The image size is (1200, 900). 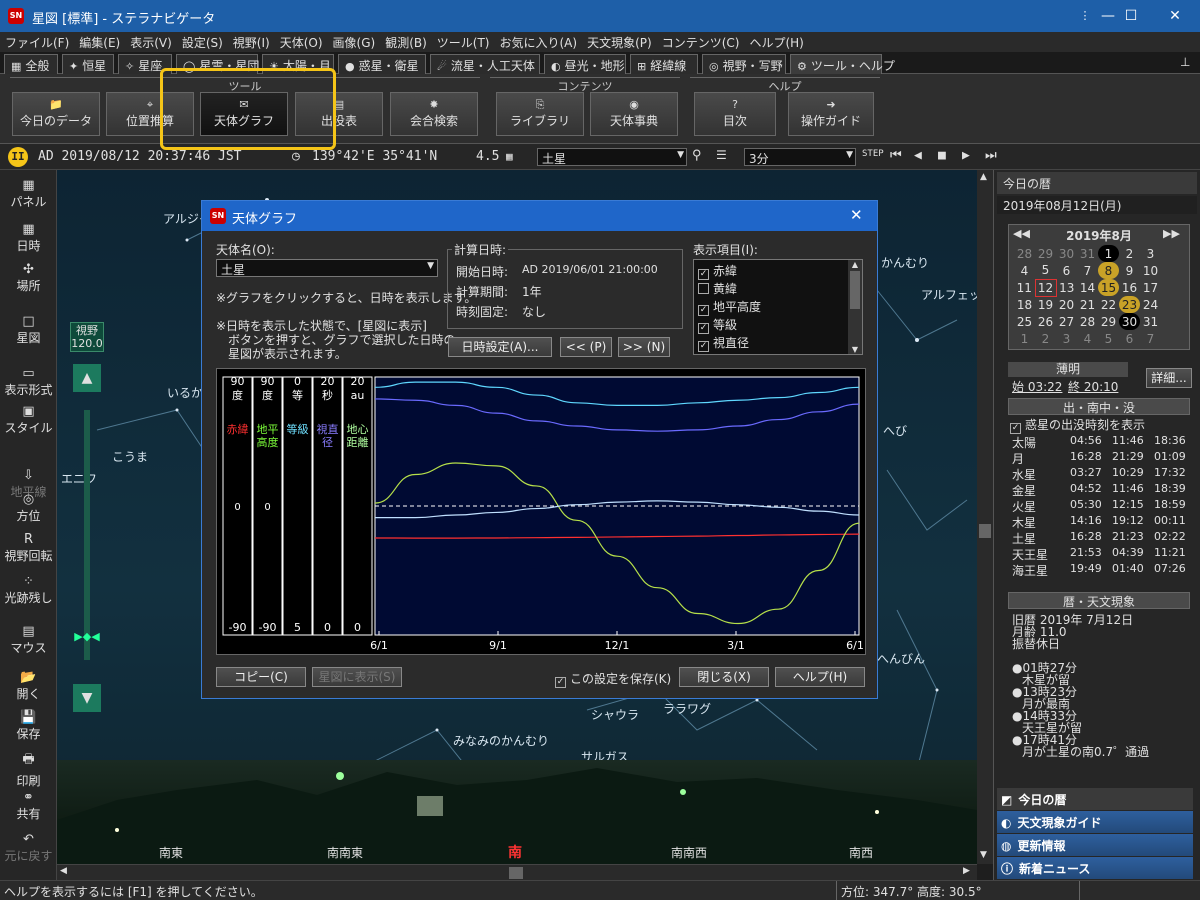 I want to click on search-icon: ⚲, so click(x=697, y=155).